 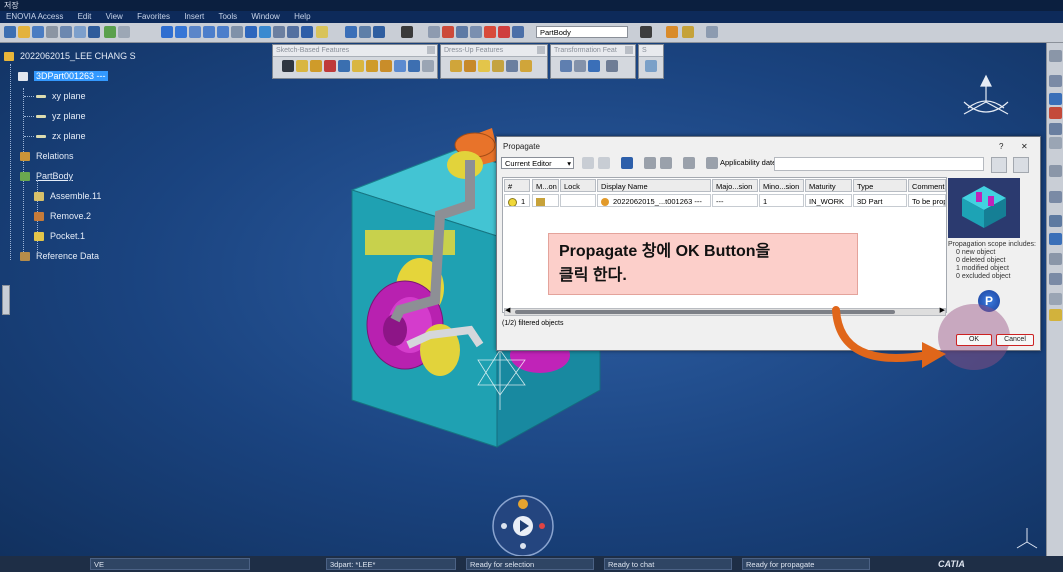 I want to click on left-handle, so click(x=6, y=300).